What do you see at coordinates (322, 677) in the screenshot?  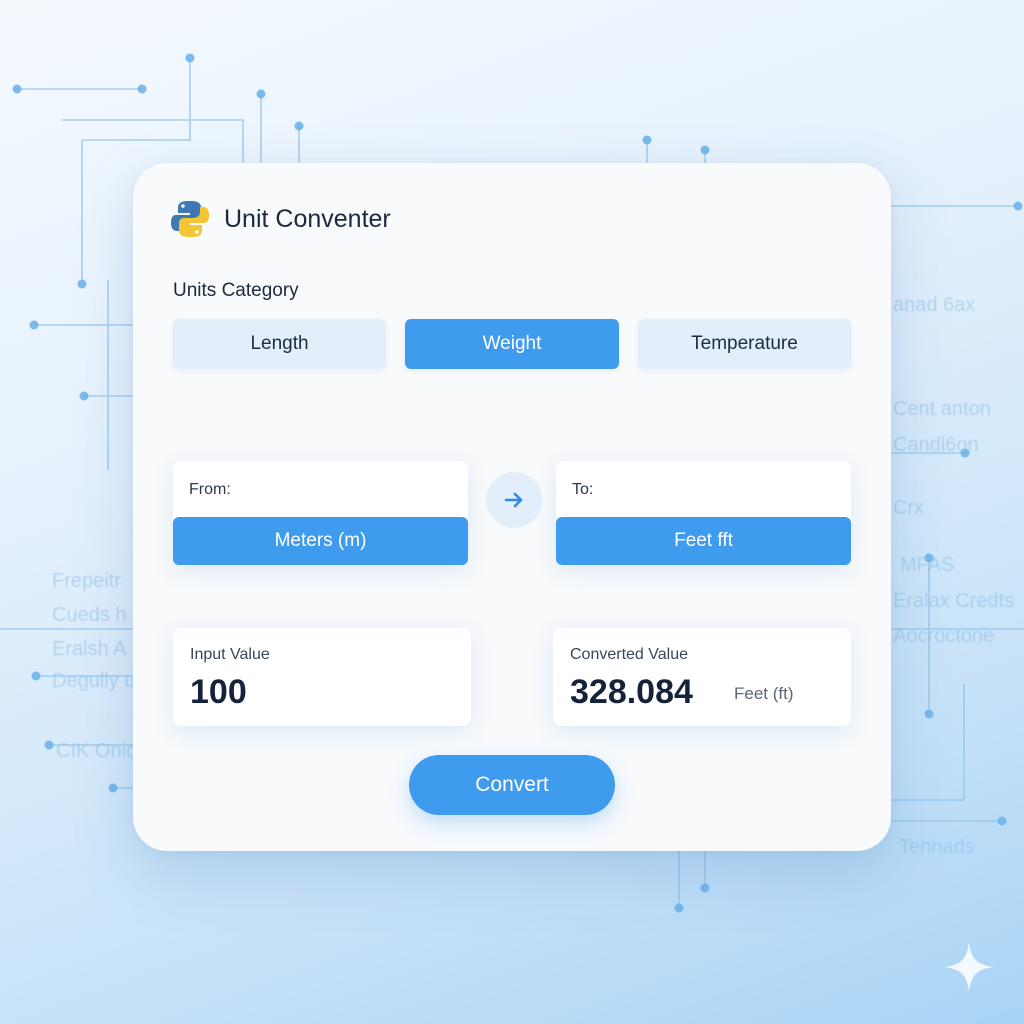 I see `input-value-panel: Input Value 100` at bounding box center [322, 677].